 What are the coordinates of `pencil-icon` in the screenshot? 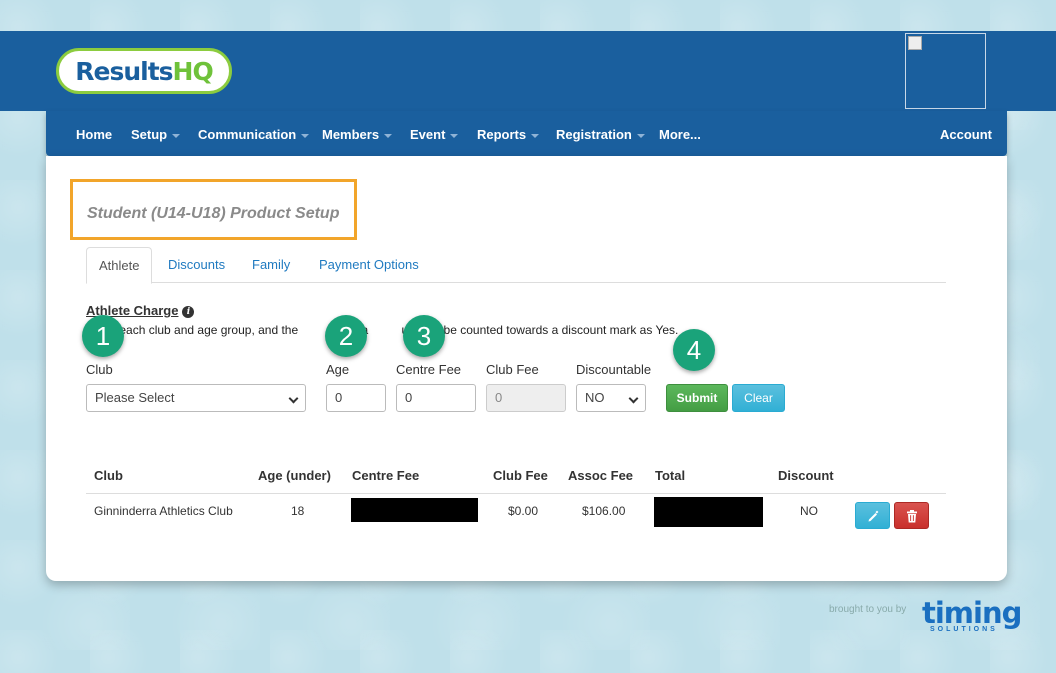 It's located at (873, 516).